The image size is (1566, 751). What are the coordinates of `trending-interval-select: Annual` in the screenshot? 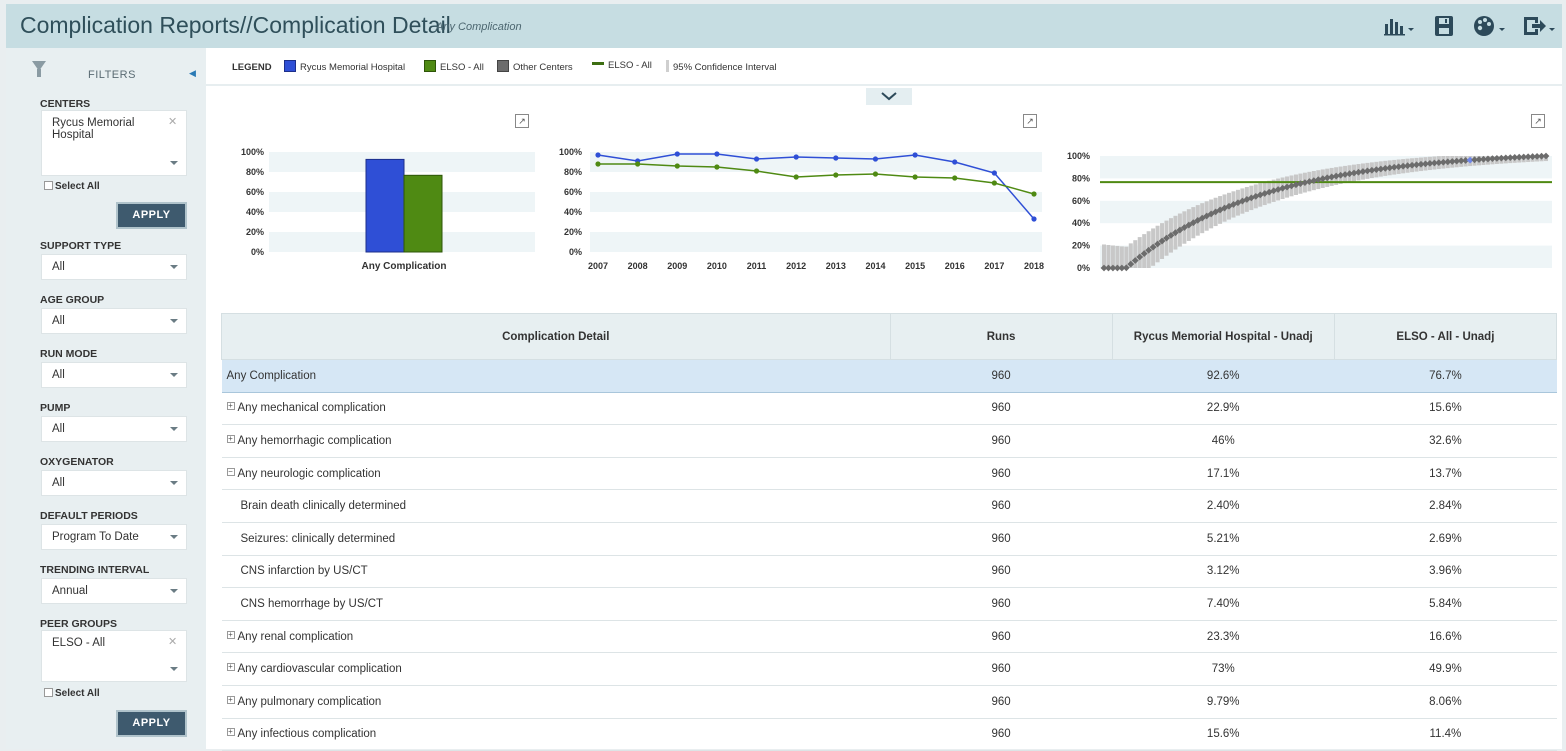 It's located at (114, 591).